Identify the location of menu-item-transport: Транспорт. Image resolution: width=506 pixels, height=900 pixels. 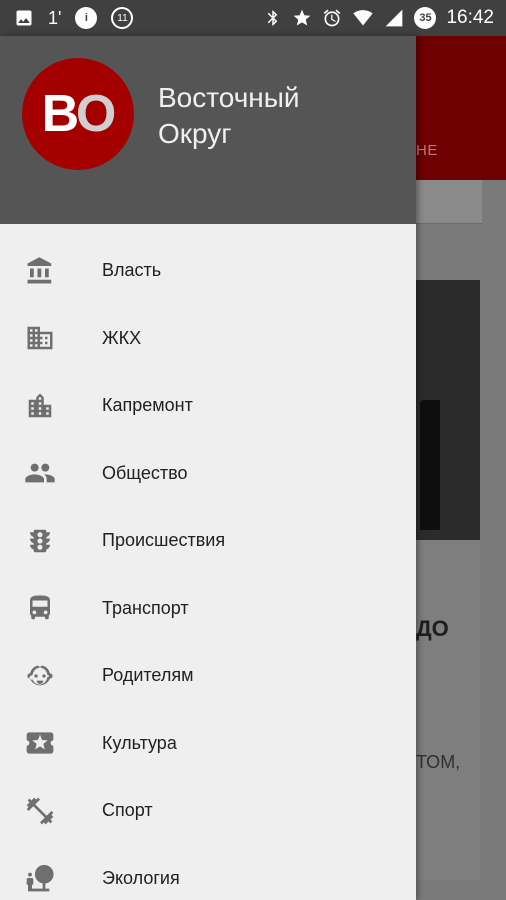
(208, 608).